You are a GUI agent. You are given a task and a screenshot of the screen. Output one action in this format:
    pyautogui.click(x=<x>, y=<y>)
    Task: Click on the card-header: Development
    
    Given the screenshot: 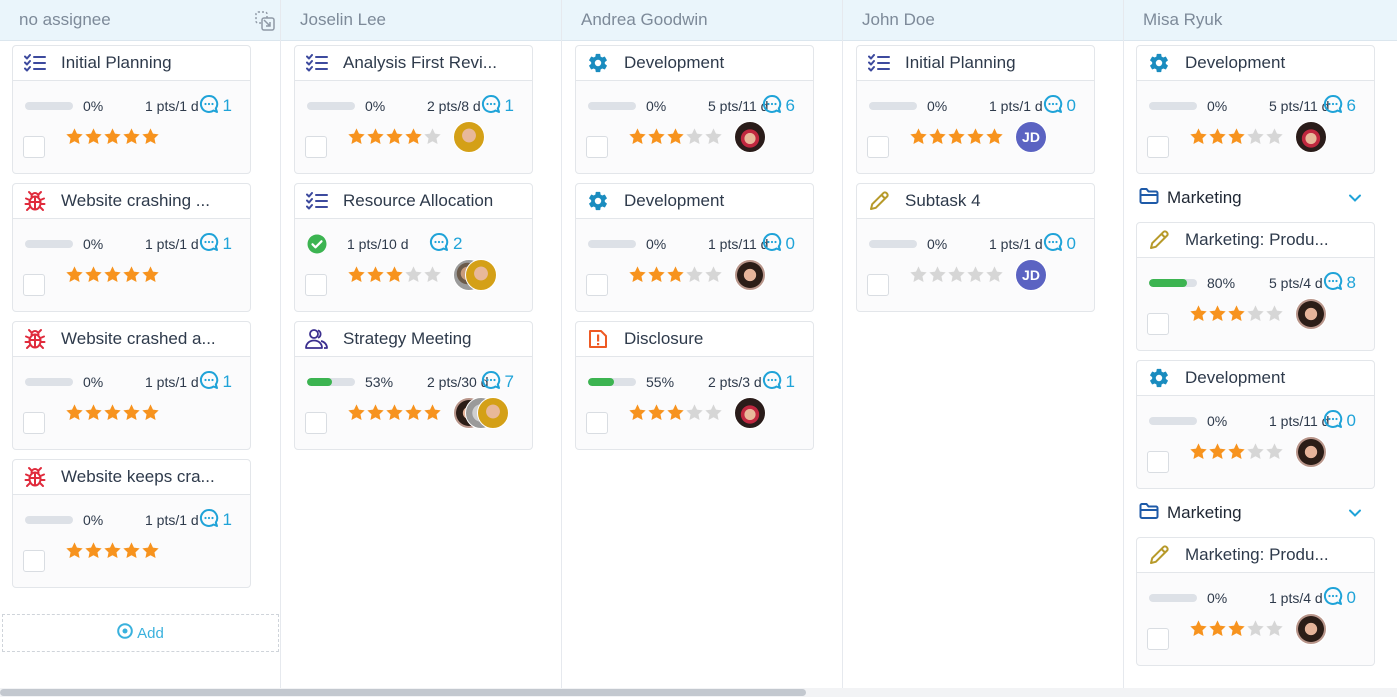 What is the action you would take?
    pyautogui.click(x=694, y=63)
    